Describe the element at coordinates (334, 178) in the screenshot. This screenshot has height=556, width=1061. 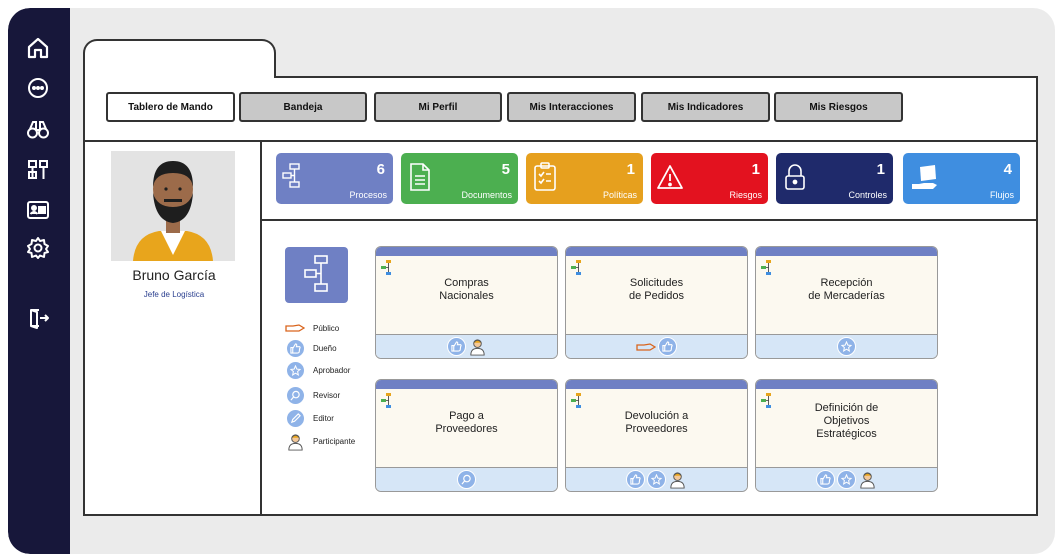
I see `kpi-procesos: 6 Procesos` at that location.